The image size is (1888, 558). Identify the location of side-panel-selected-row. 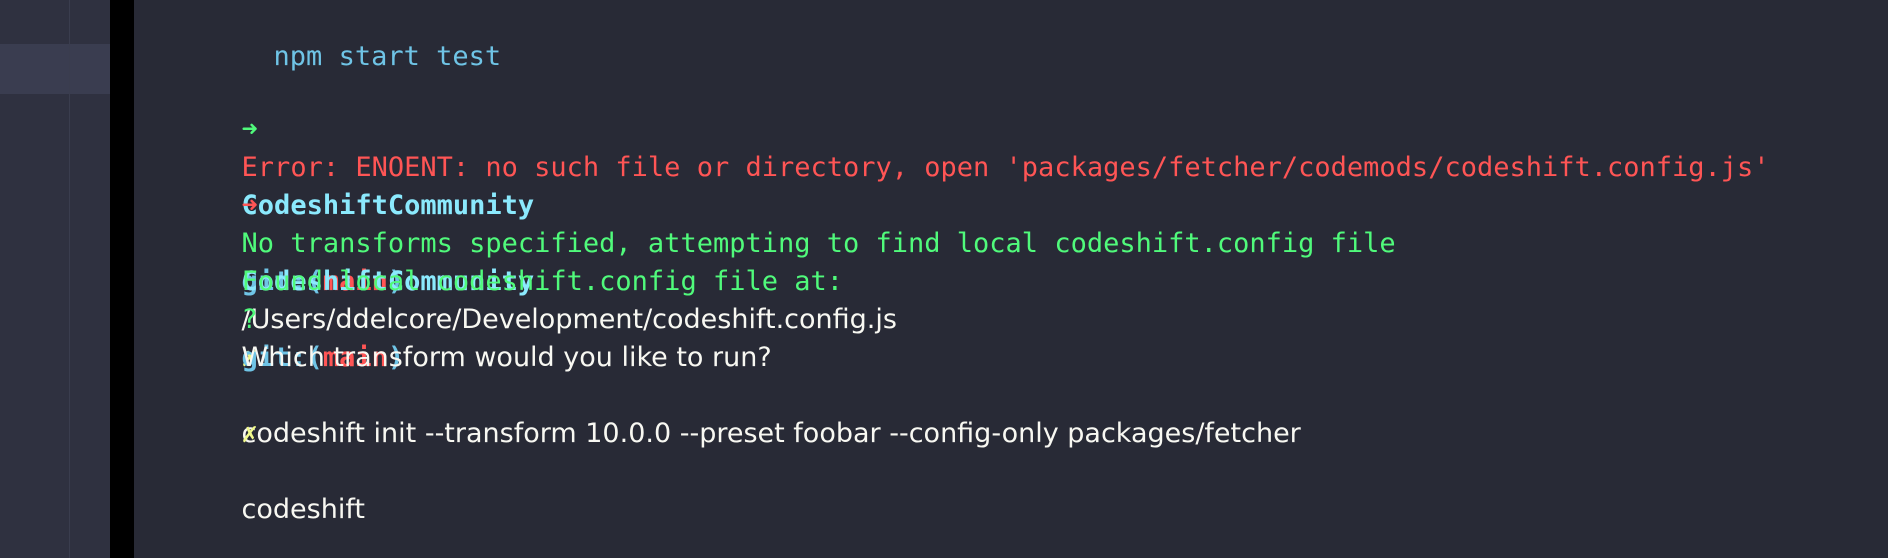
(55, 69).